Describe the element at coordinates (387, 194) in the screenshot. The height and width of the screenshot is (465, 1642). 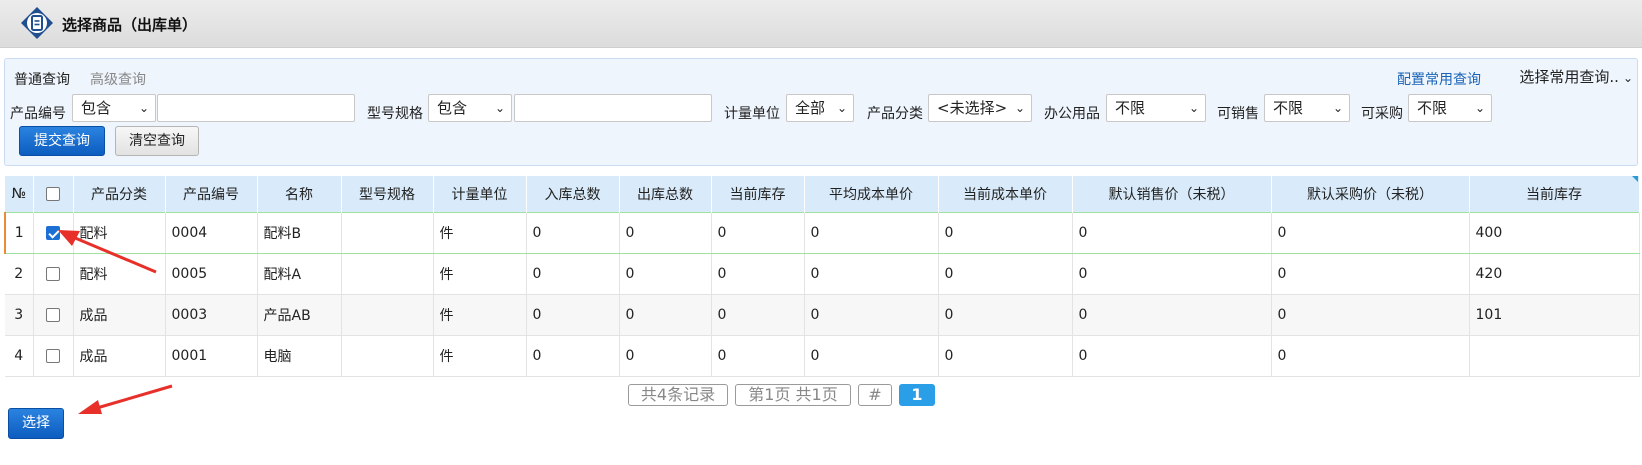
I see `column-header: 型号规格` at that location.